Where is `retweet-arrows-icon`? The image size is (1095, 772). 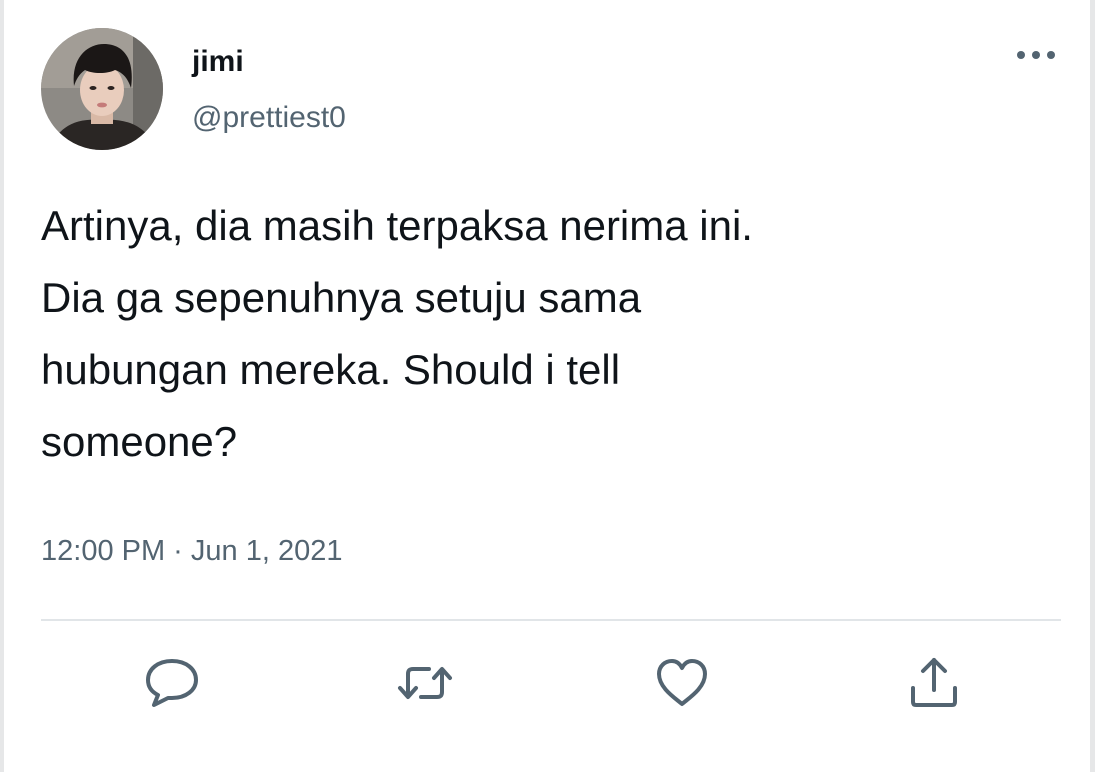
retweet-arrows-icon is located at coordinates (425, 683).